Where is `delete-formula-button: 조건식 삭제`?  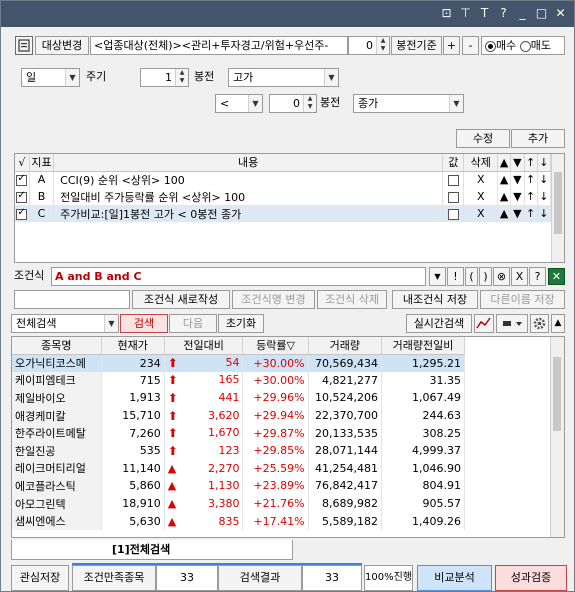
delete-formula-button: 조건식 삭제 is located at coordinates (352, 299).